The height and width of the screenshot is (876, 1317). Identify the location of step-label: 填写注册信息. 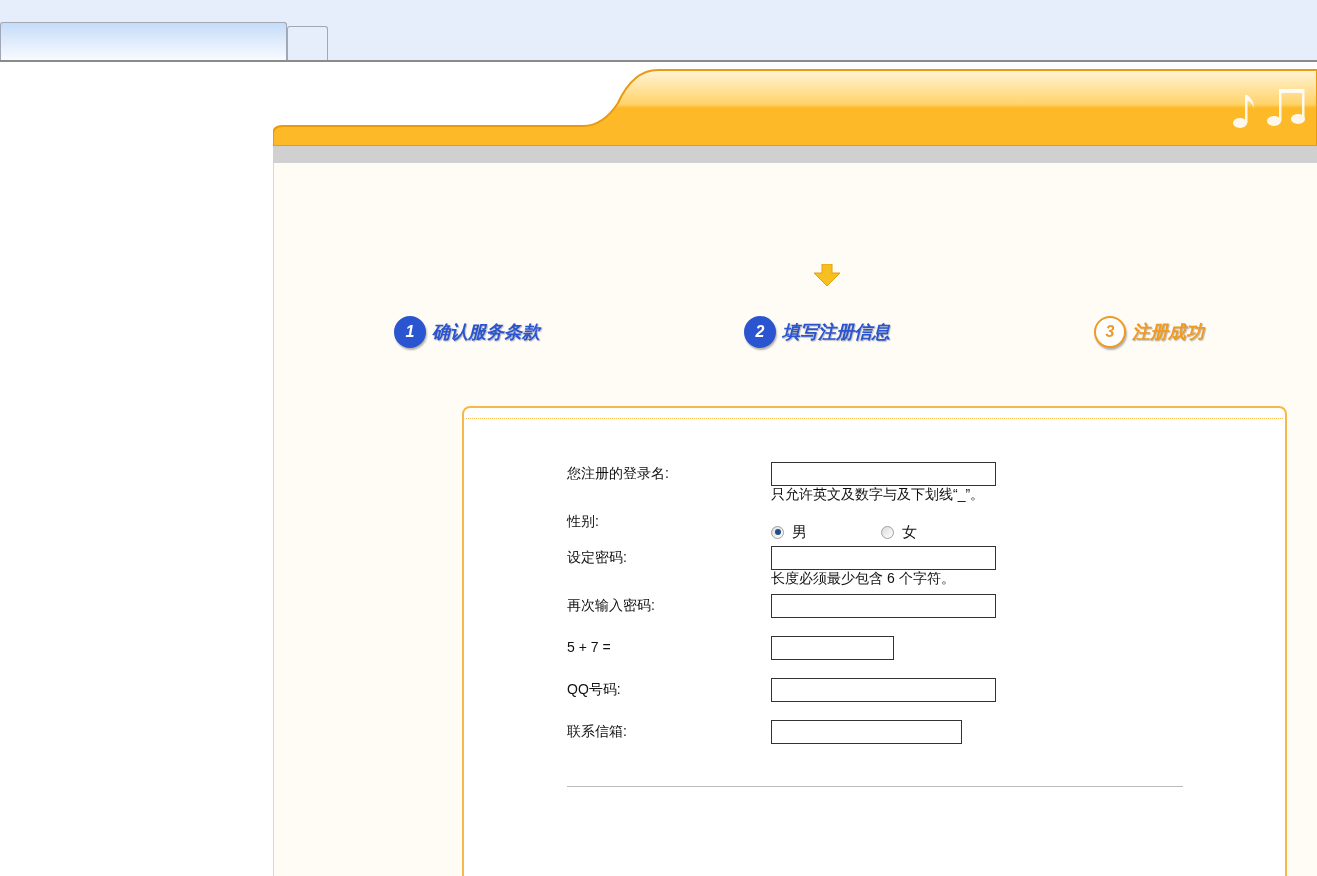
(836, 332).